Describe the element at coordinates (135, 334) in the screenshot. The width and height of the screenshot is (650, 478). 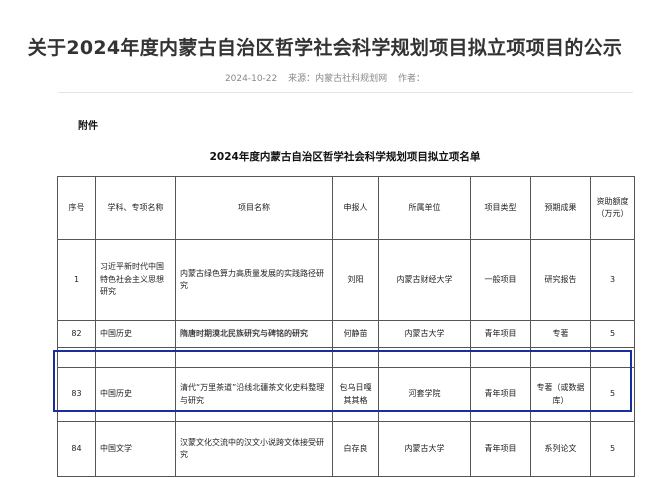
I see `cell-discipline: 中国历史` at that location.